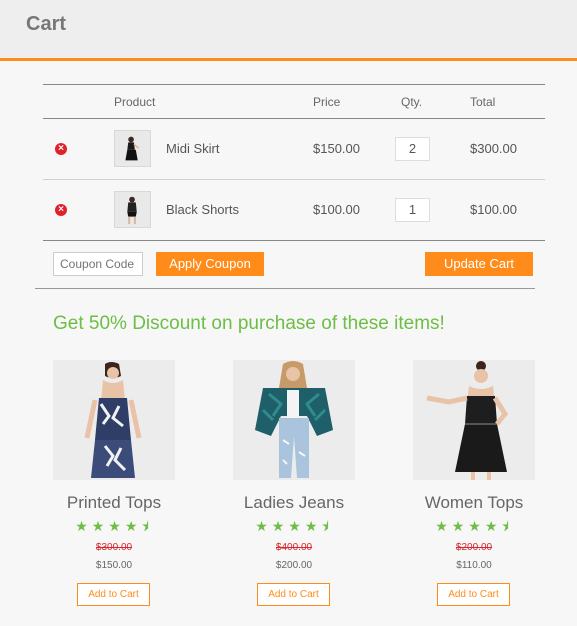  I want to click on sale-price: $200.00, so click(294, 565).